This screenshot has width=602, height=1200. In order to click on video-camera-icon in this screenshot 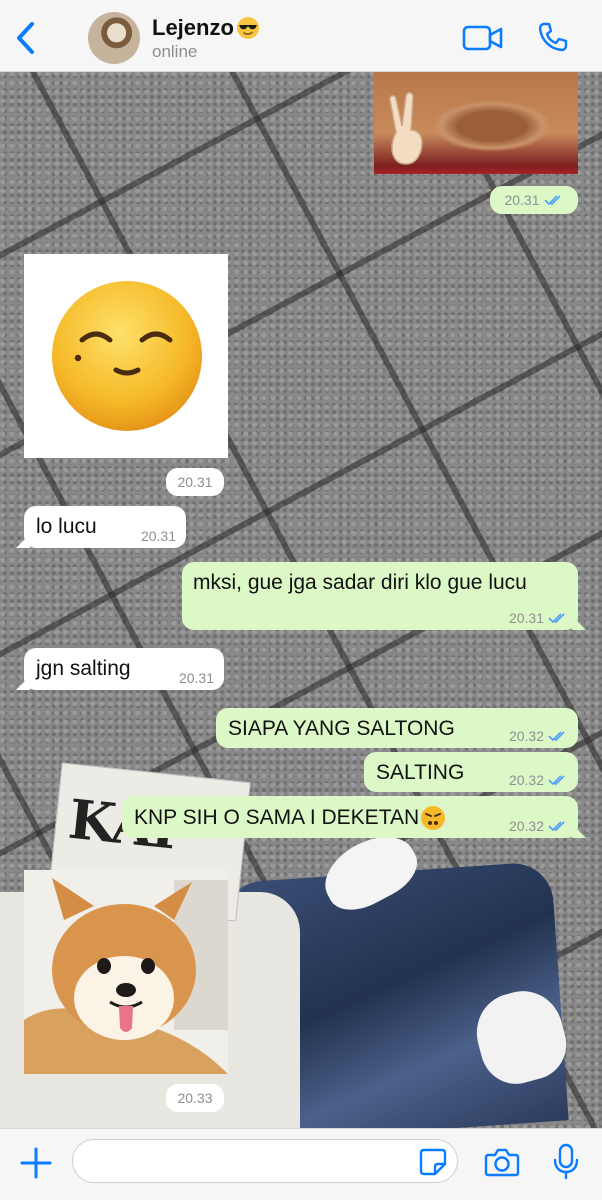, I will do `click(482, 38)`.